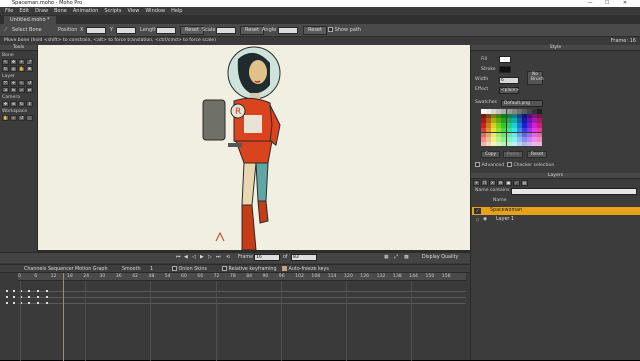 The height and width of the screenshot is (361, 640). What do you see at coordinates (21, 118) in the screenshot?
I see `rotate-workspace-tool-icon: ↺` at bounding box center [21, 118].